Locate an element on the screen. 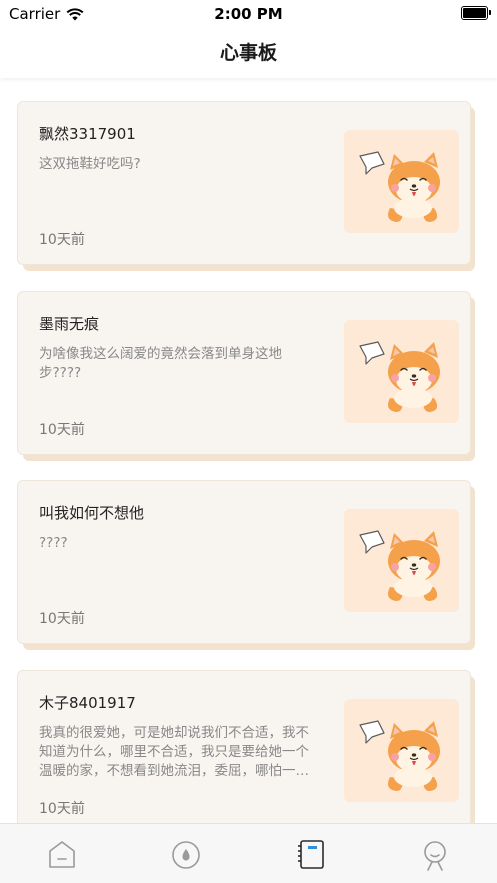 The image size is (497, 883). tab-discover is located at coordinates (186, 854).